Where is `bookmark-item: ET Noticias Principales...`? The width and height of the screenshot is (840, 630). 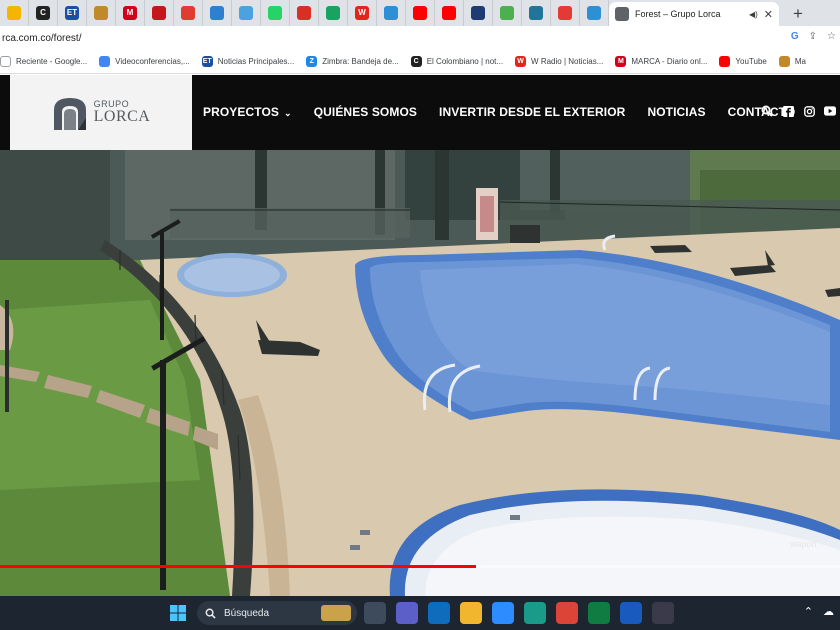 bookmark-item: ET Noticias Principales... is located at coordinates (248, 61).